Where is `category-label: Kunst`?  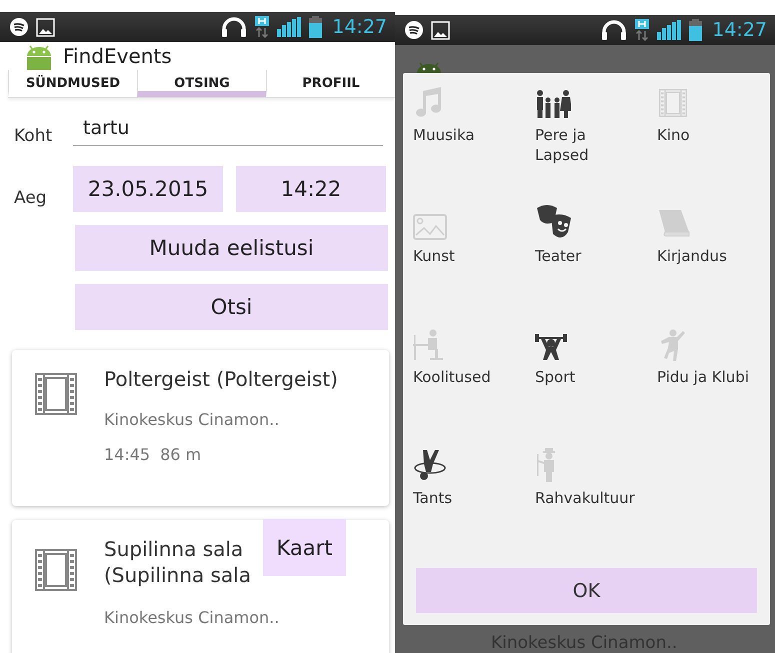 category-label: Kunst is located at coordinates (434, 256).